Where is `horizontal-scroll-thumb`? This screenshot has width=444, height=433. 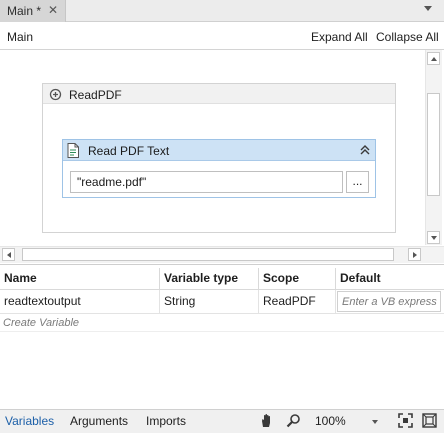 horizontal-scroll-thumb is located at coordinates (208, 254).